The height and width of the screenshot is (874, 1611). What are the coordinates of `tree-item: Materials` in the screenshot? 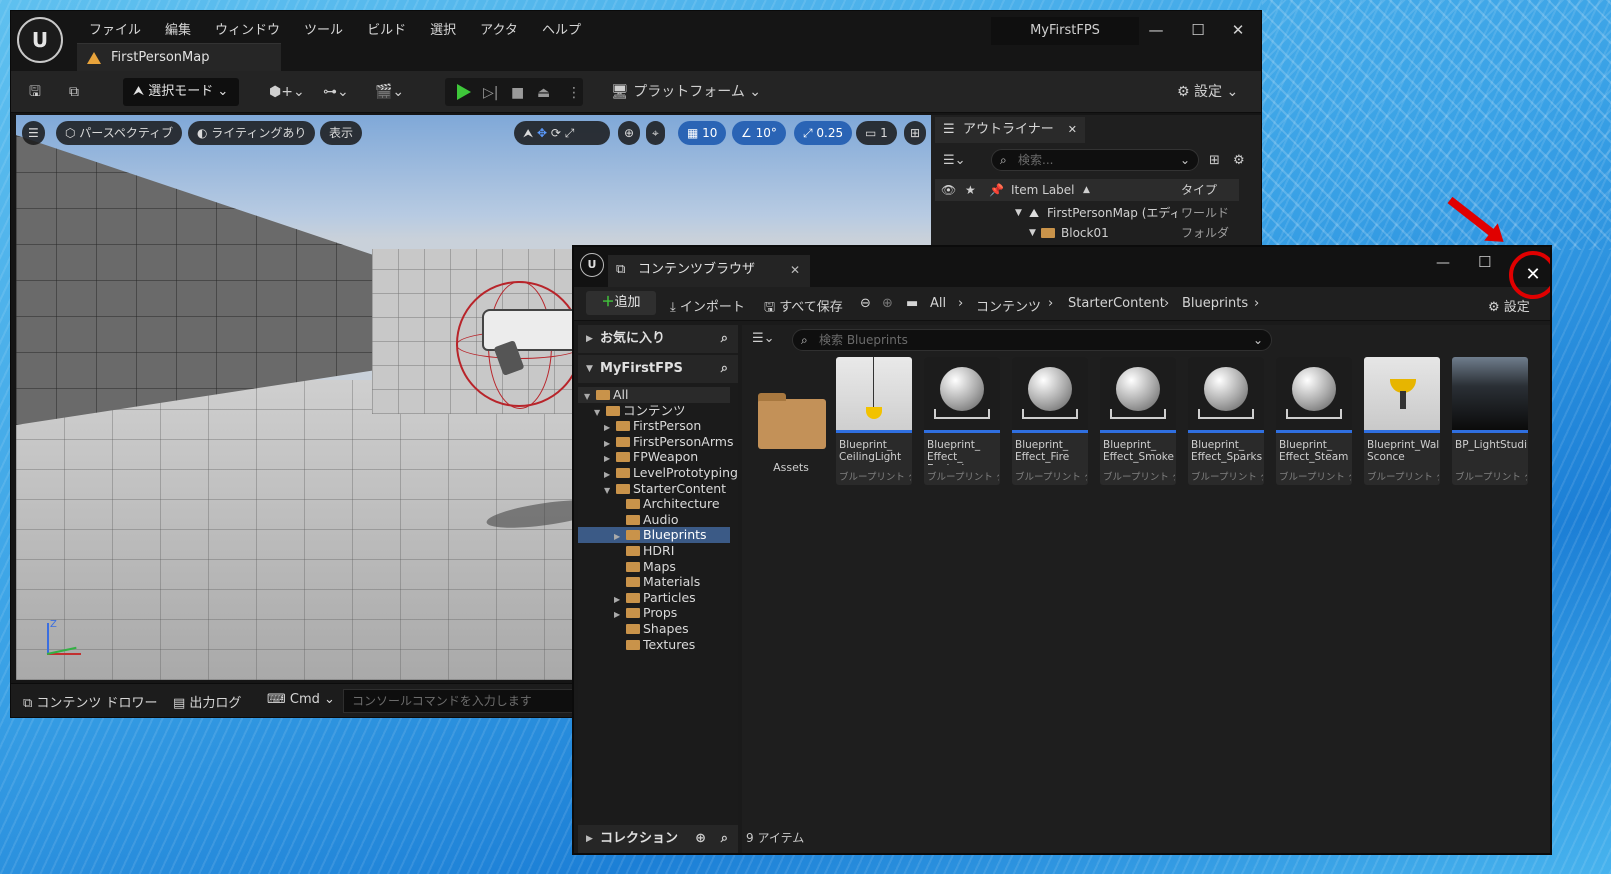 It's located at (654, 582).